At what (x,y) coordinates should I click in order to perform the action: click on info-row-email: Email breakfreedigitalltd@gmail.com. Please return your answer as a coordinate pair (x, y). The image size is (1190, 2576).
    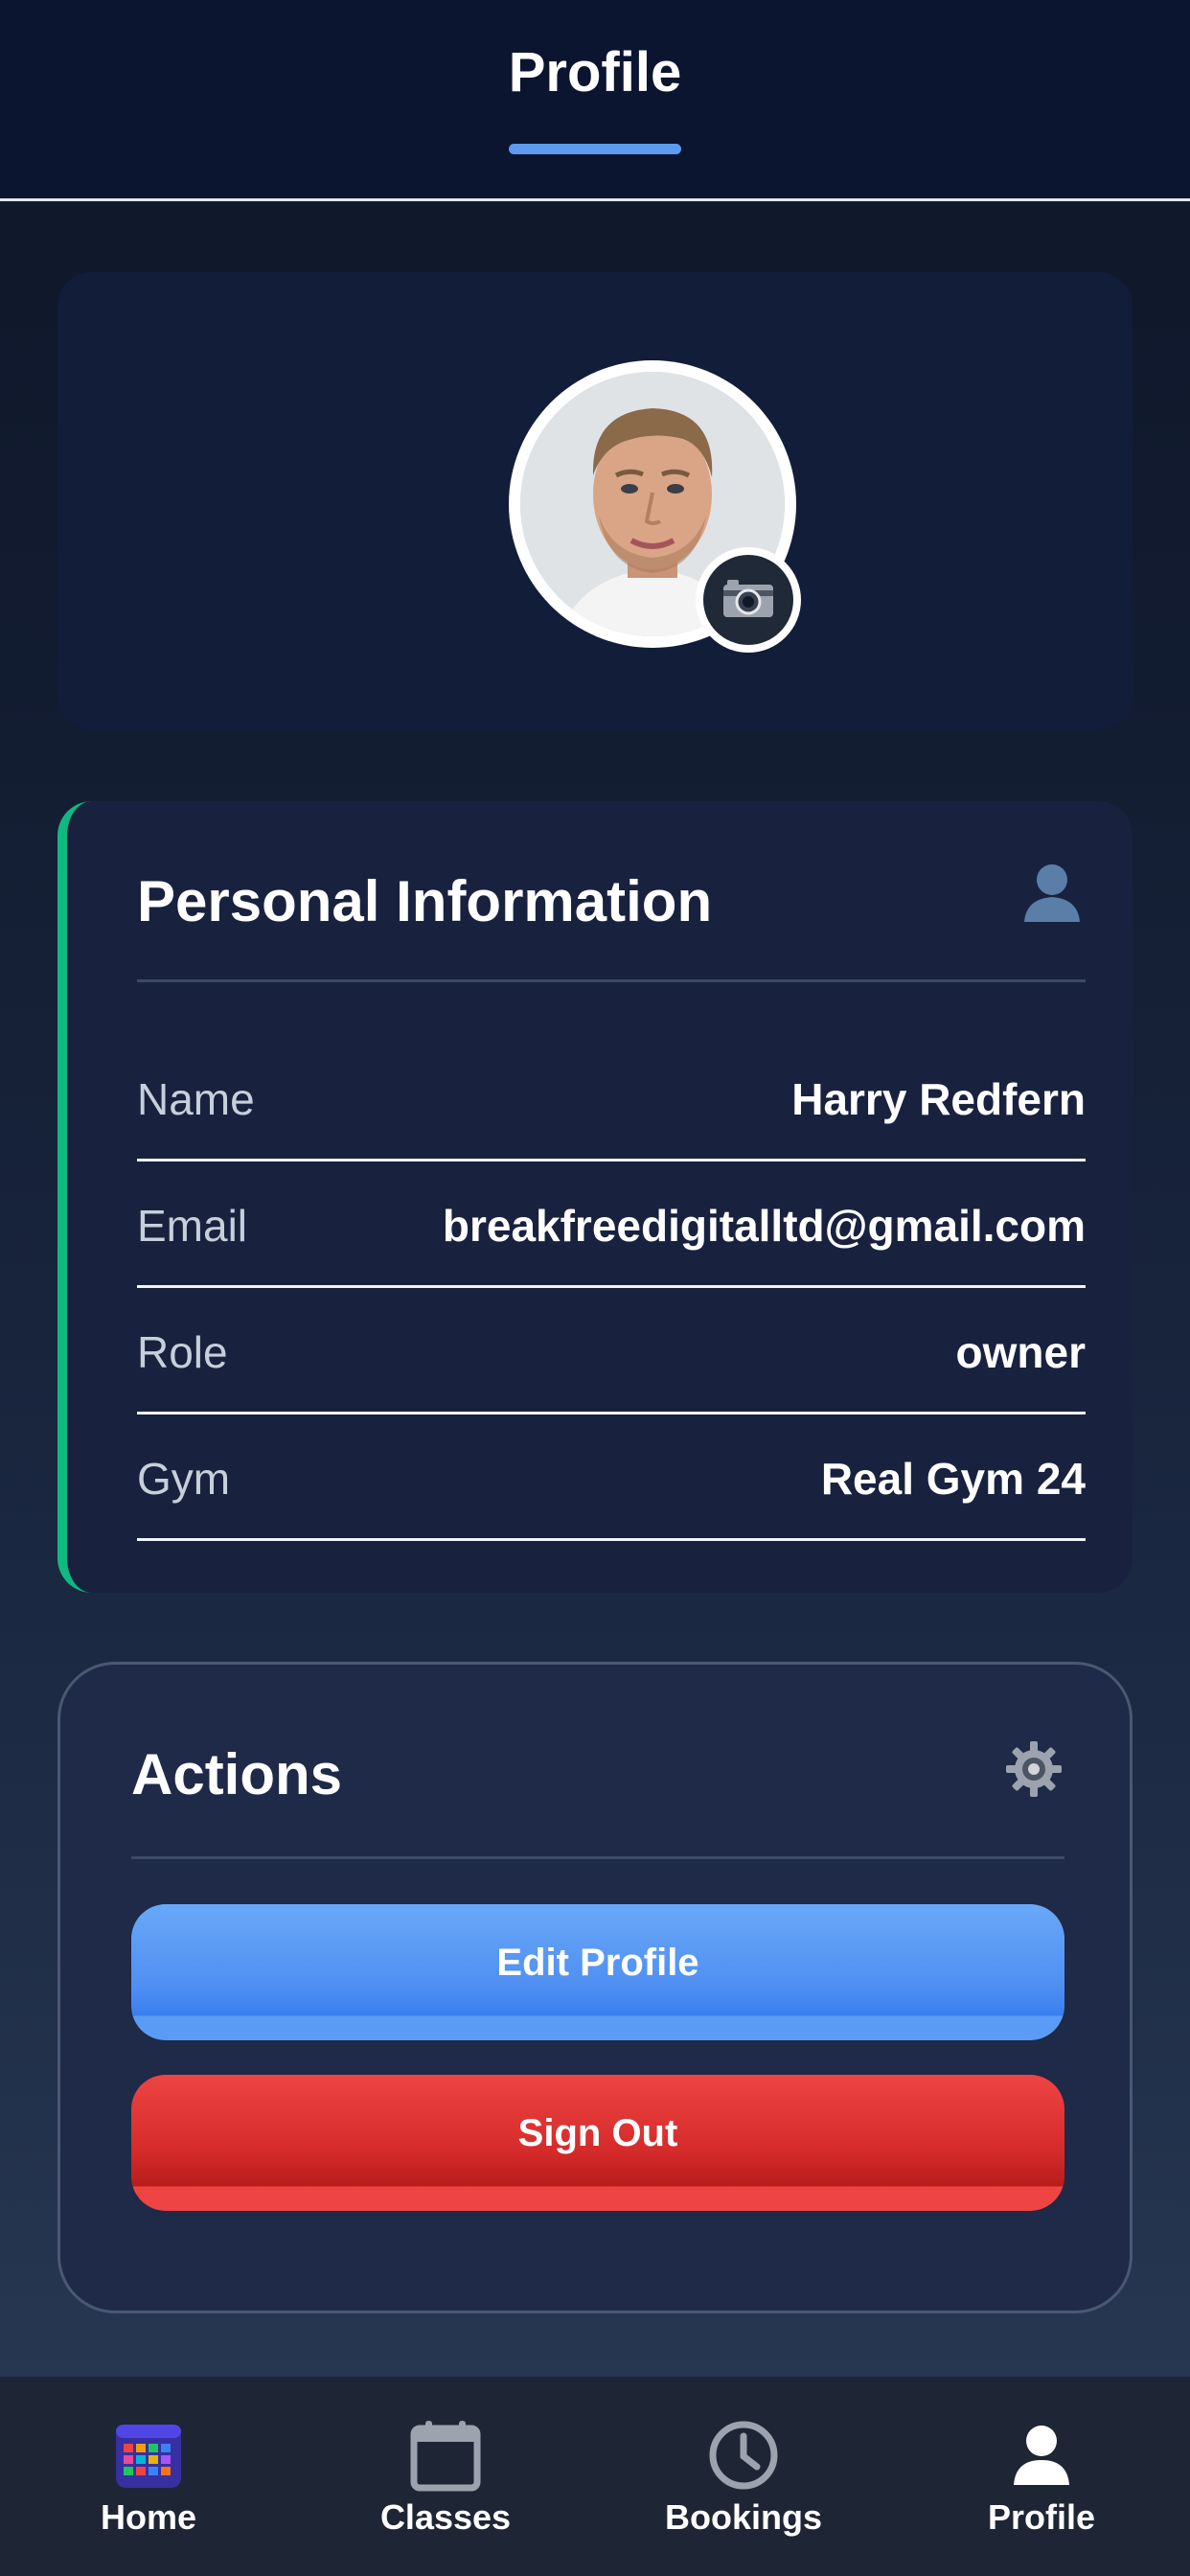
    Looking at the image, I should click on (611, 1225).